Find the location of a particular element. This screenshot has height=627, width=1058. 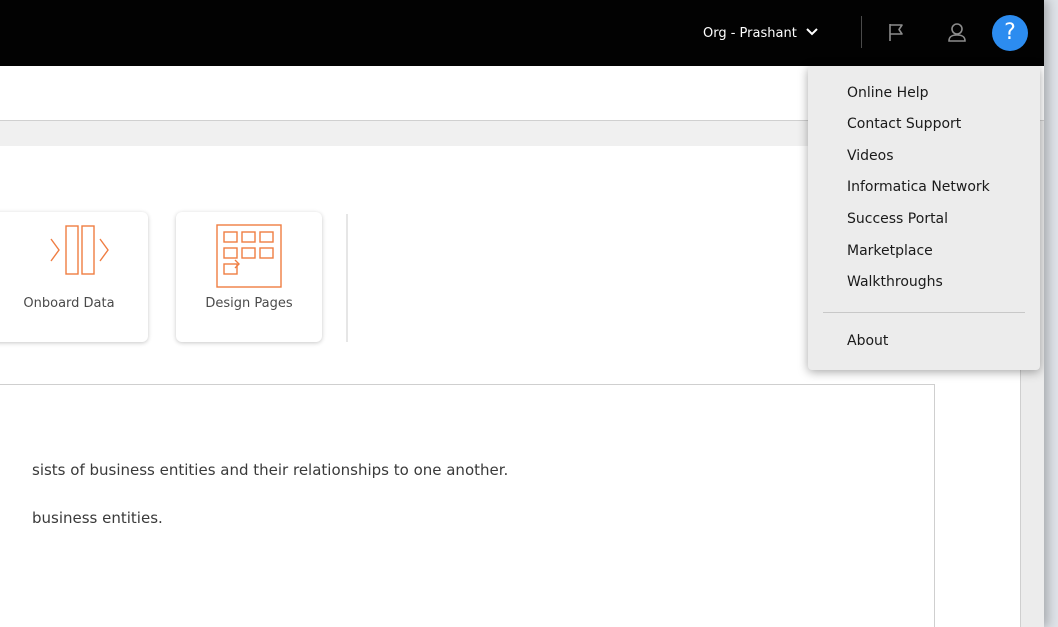

menu-divider is located at coordinates (924, 312).